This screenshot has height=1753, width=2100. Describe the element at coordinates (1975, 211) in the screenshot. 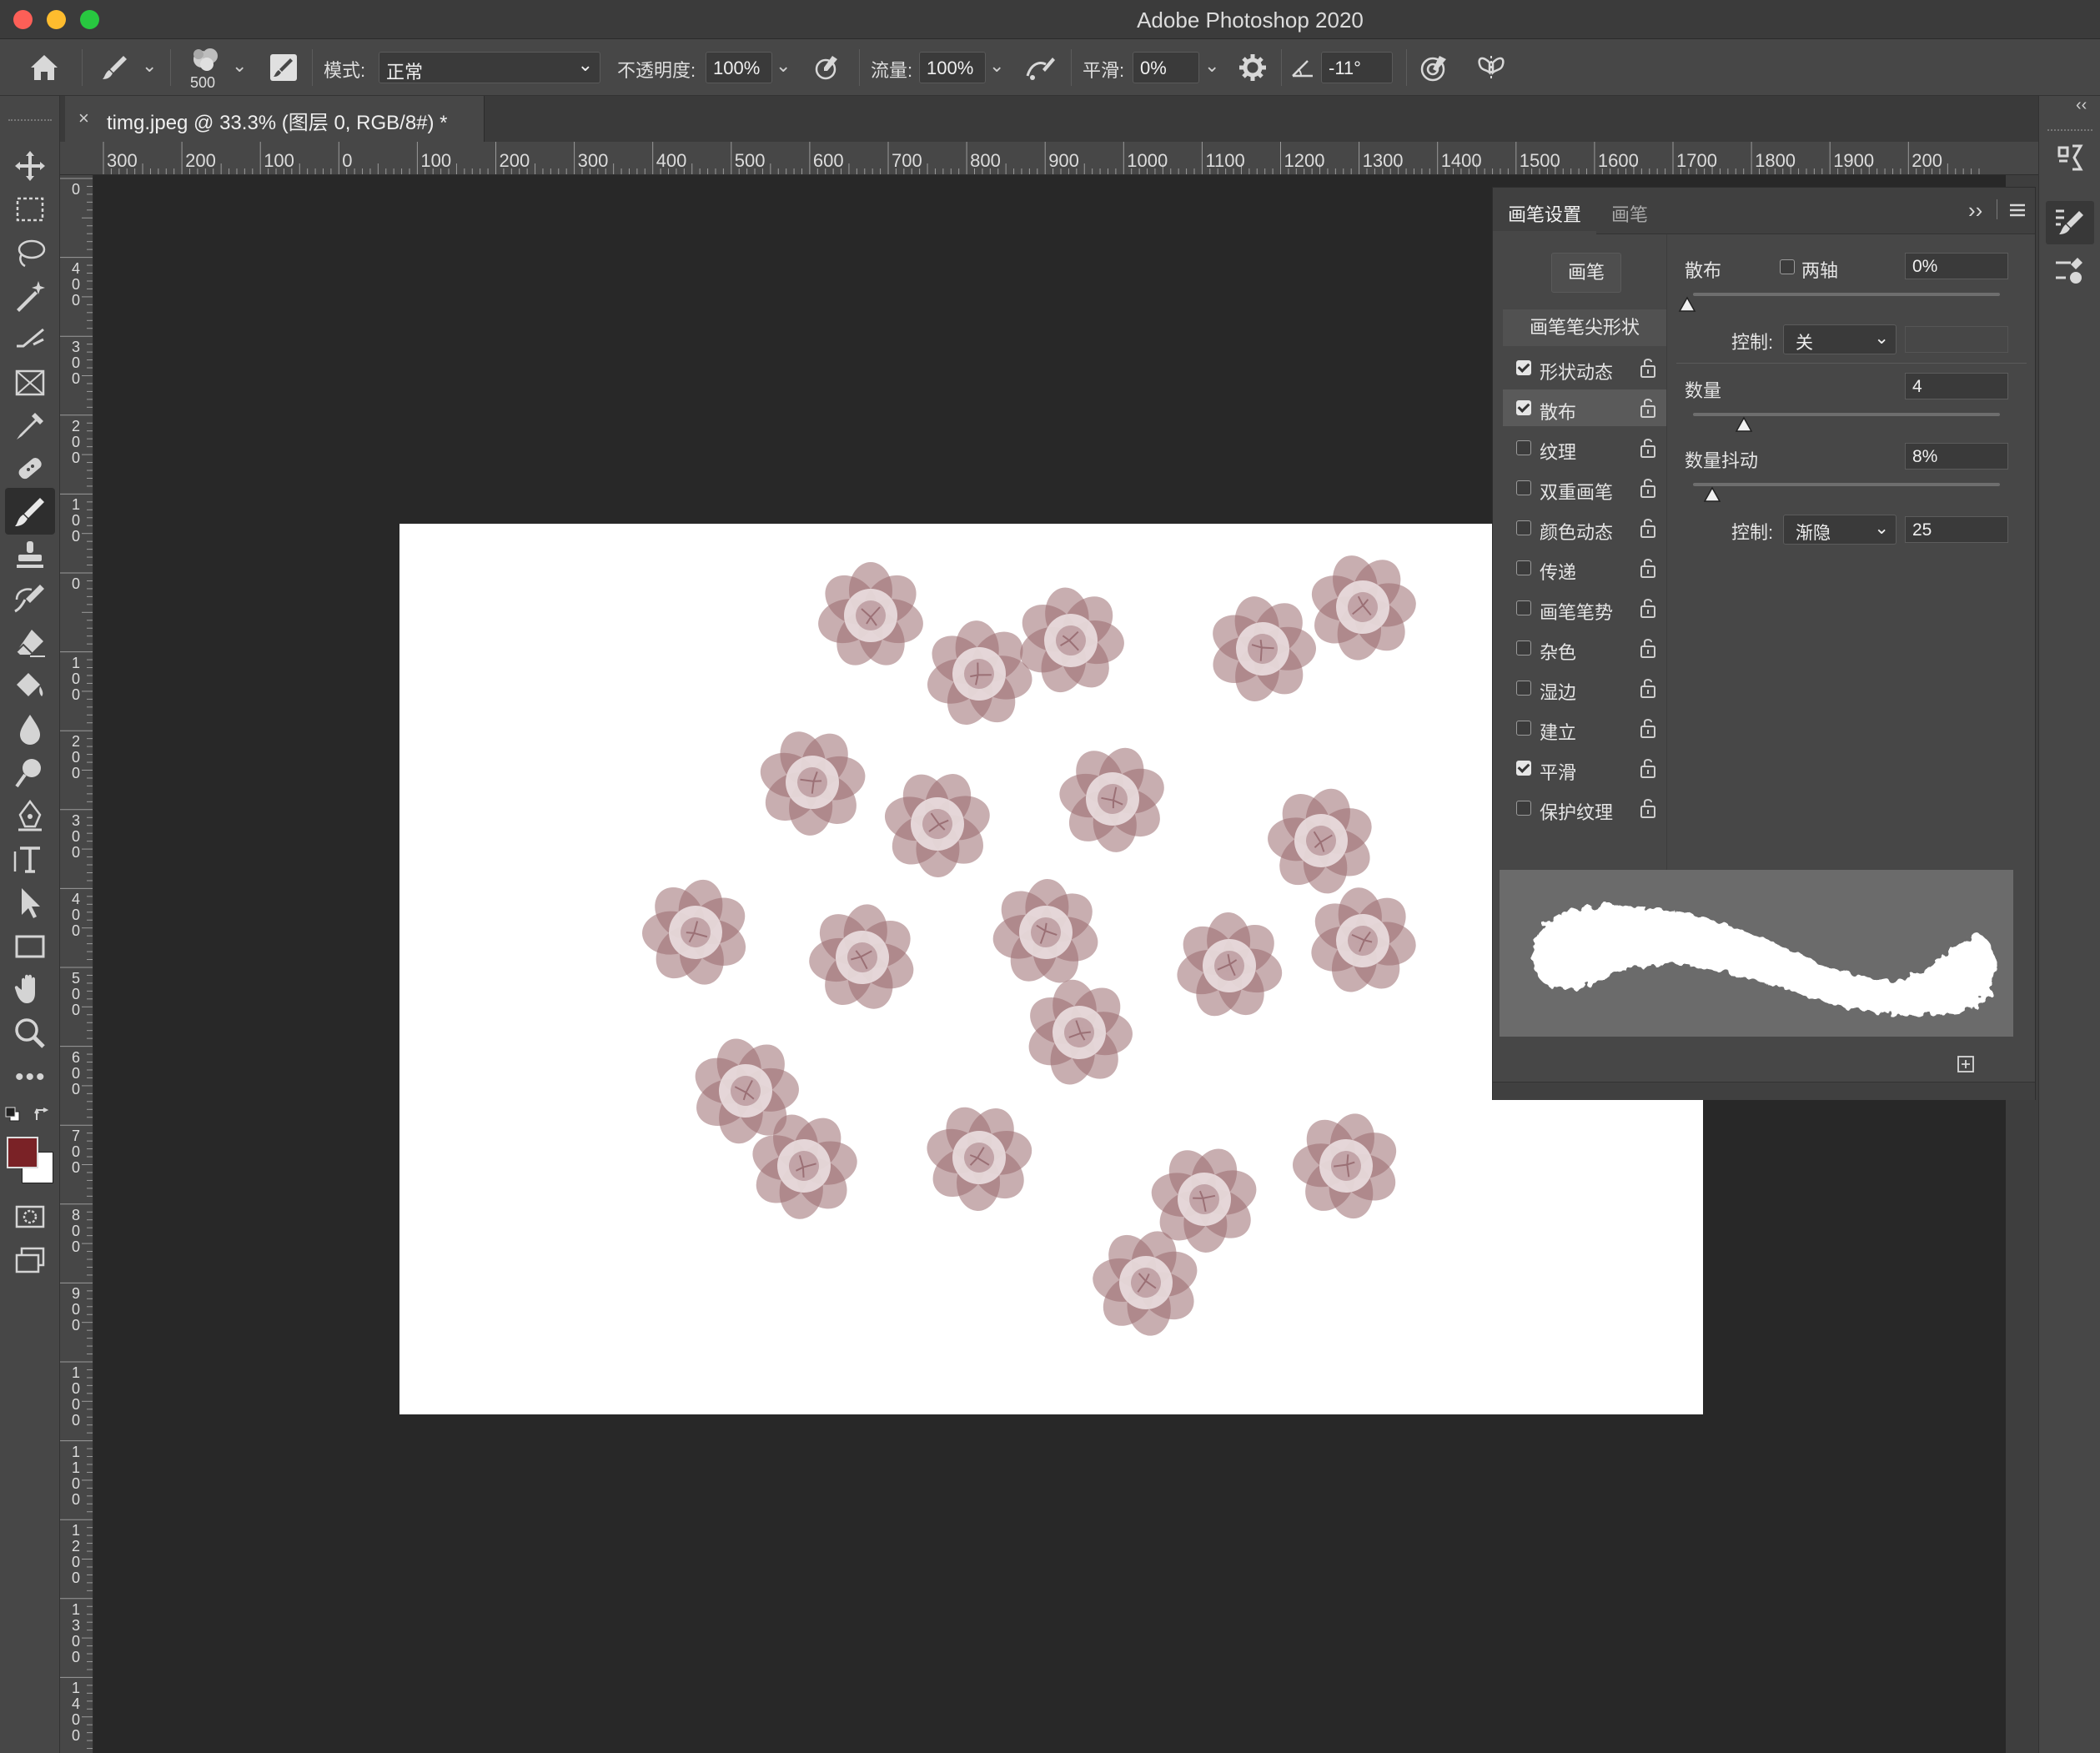

I see `collapse-panel-icon: ››` at that location.